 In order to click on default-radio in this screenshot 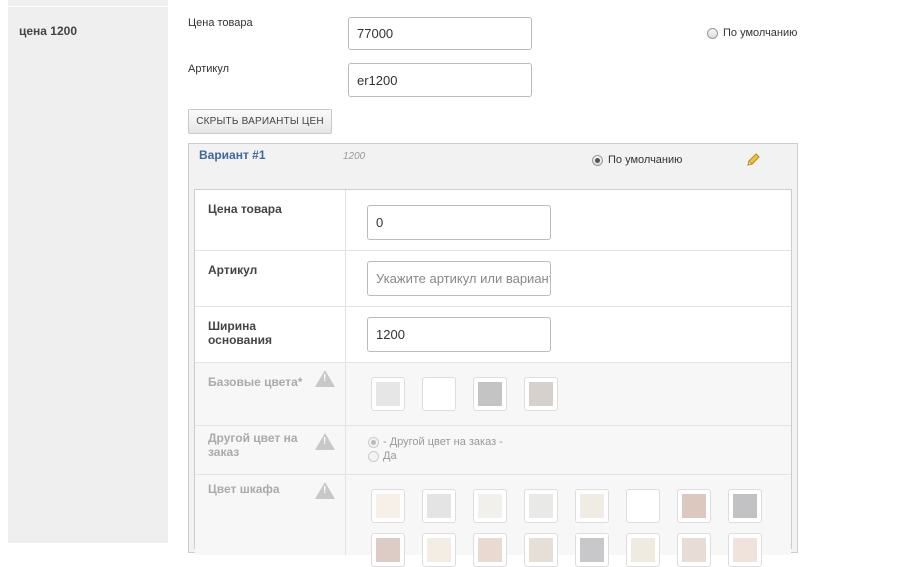, I will do `click(712, 33)`.